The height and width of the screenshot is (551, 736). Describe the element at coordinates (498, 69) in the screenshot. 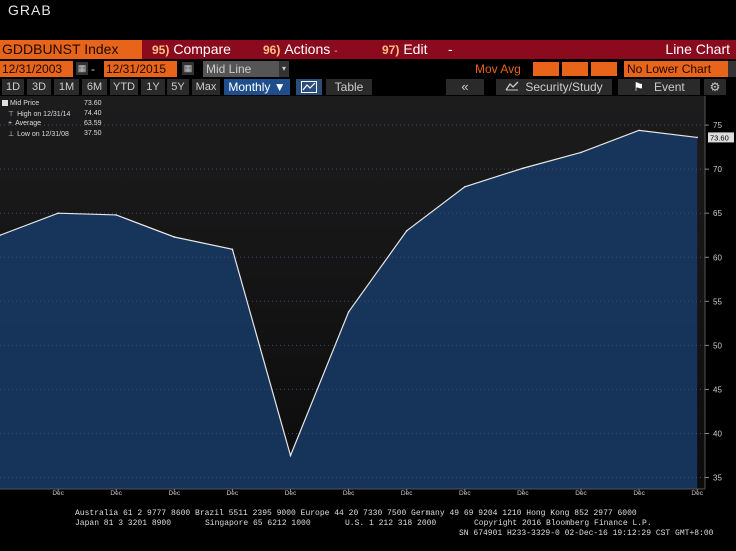

I see `mov-avg-label: Mov Avg` at that location.